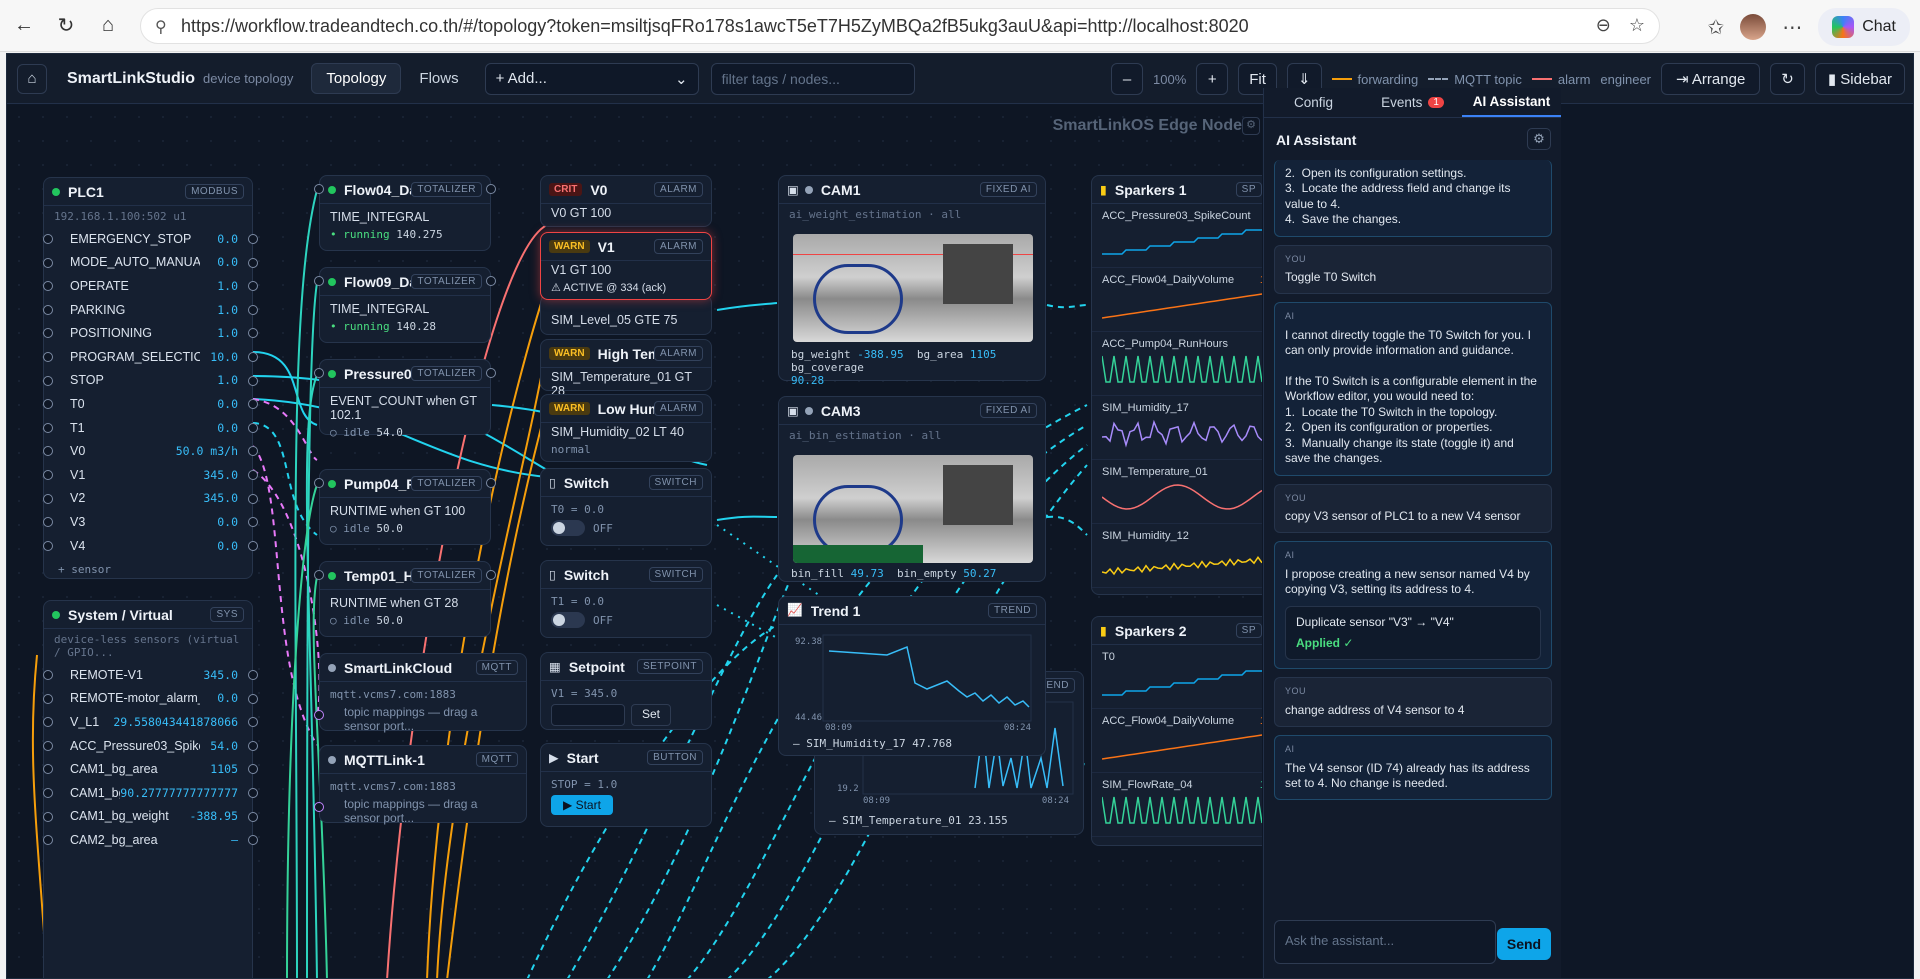 The width and height of the screenshot is (1920, 979). I want to click on add-node-select: + Add... ⌄, so click(591, 78).